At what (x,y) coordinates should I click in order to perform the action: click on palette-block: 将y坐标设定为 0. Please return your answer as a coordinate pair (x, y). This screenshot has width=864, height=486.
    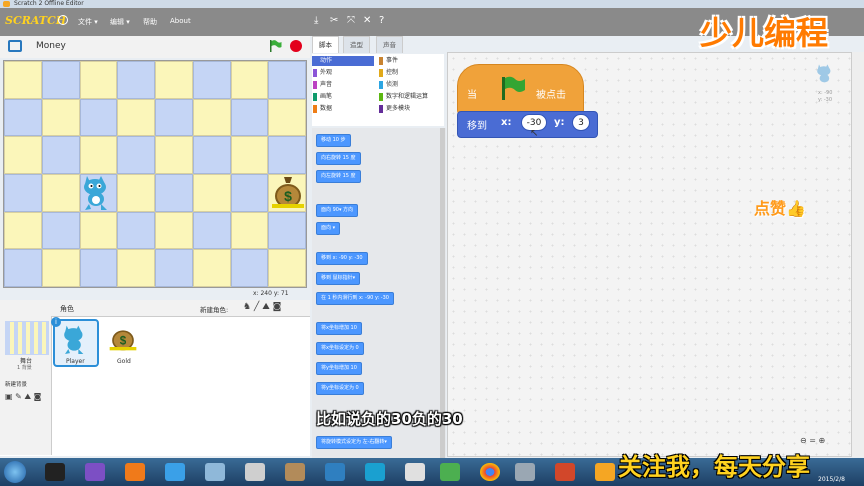
    Looking at the image, I should click on (340, 388).